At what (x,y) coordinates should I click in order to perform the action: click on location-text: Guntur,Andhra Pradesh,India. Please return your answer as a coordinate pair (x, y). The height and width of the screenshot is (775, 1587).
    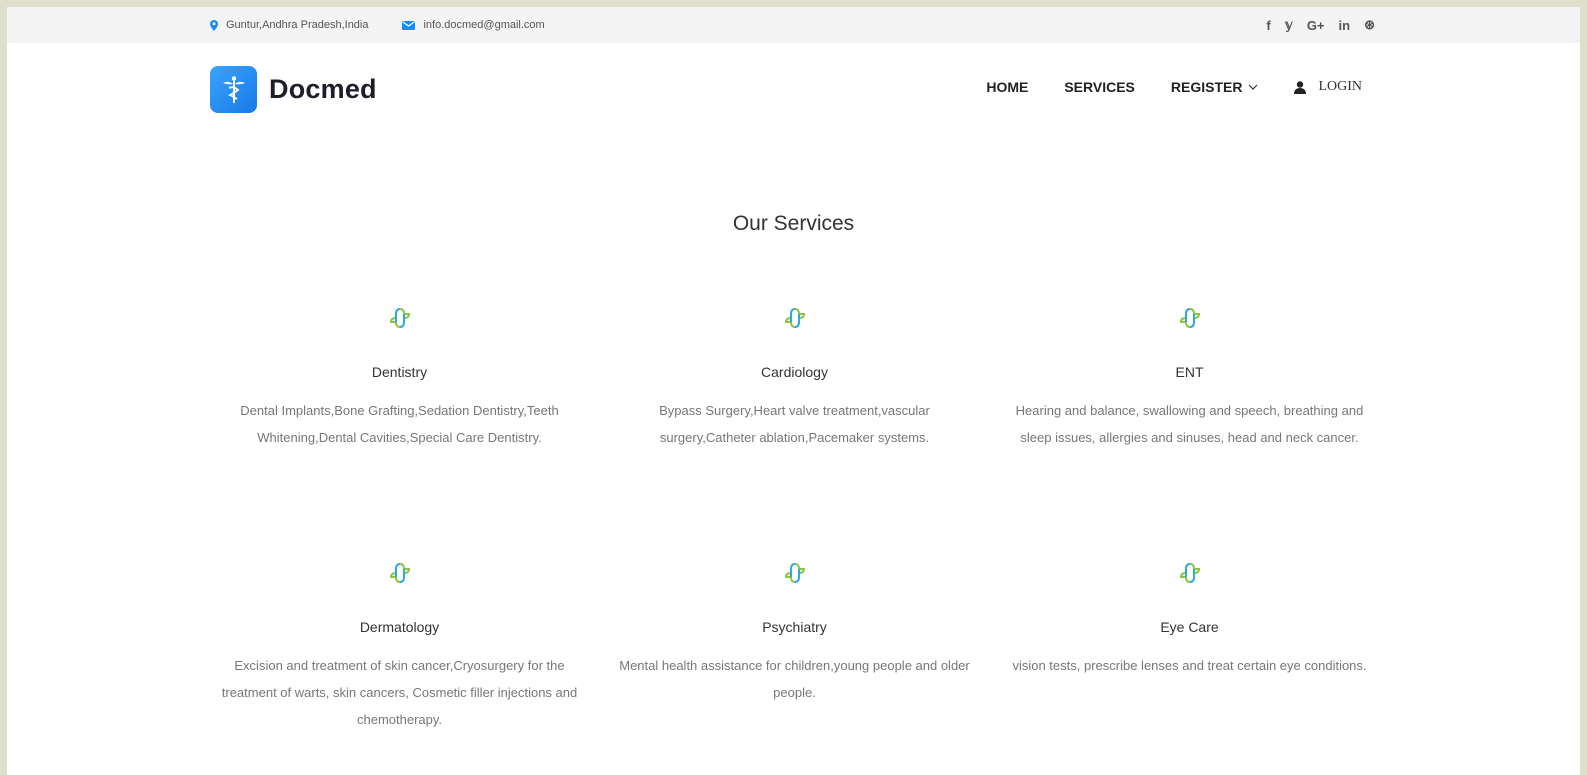
    Looking at the image, I should click on (297, 25).